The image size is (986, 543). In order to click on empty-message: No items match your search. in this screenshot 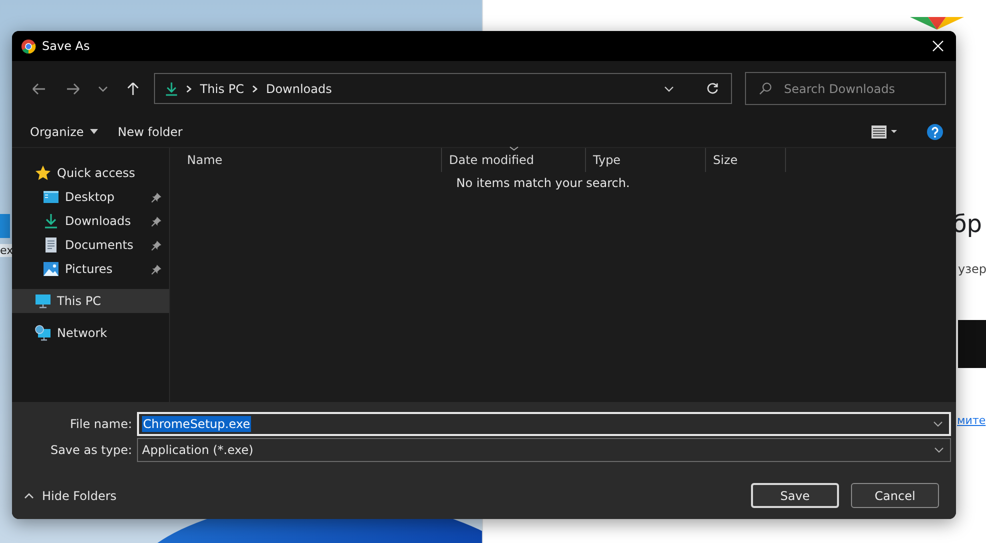, I will do `click(543, 183)`.